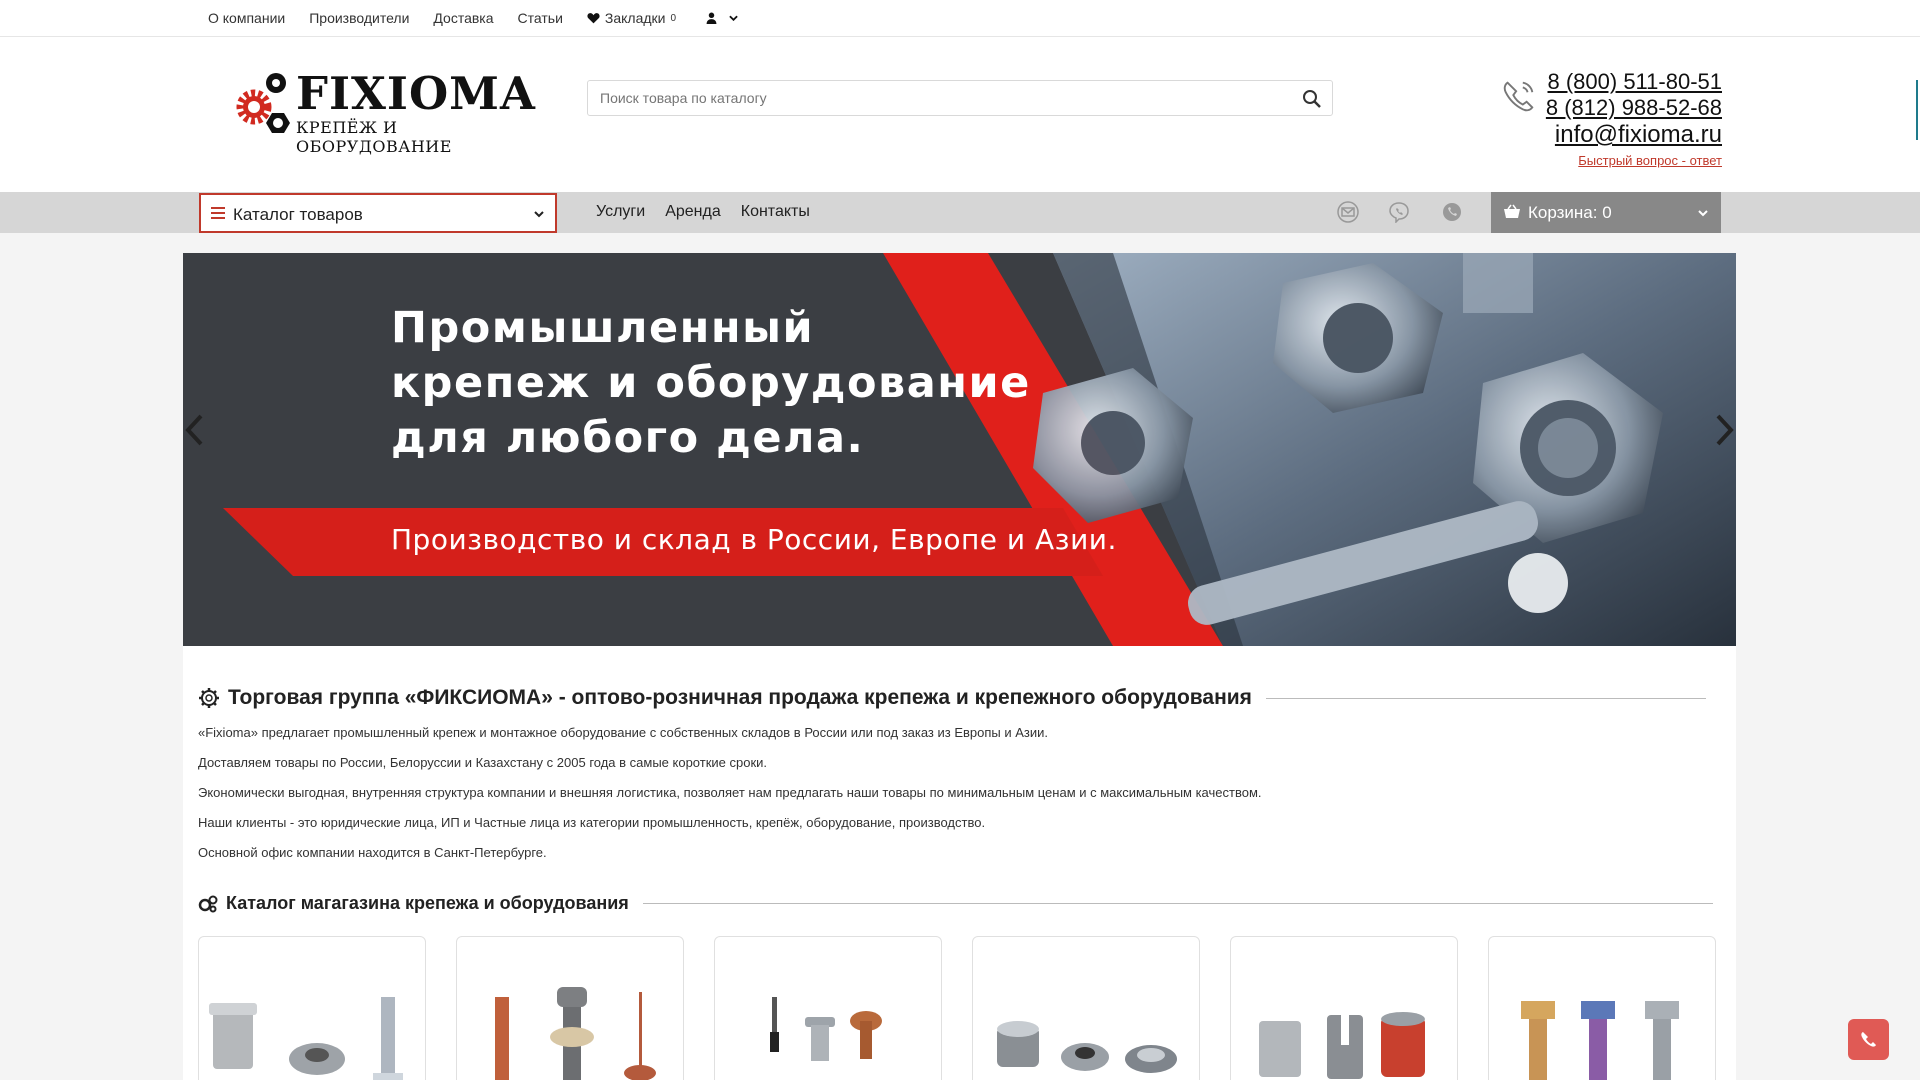  What do you see at coordinates (711, 18) in the screenshot?
I see `user-icon` at bounding box center [711, 18].